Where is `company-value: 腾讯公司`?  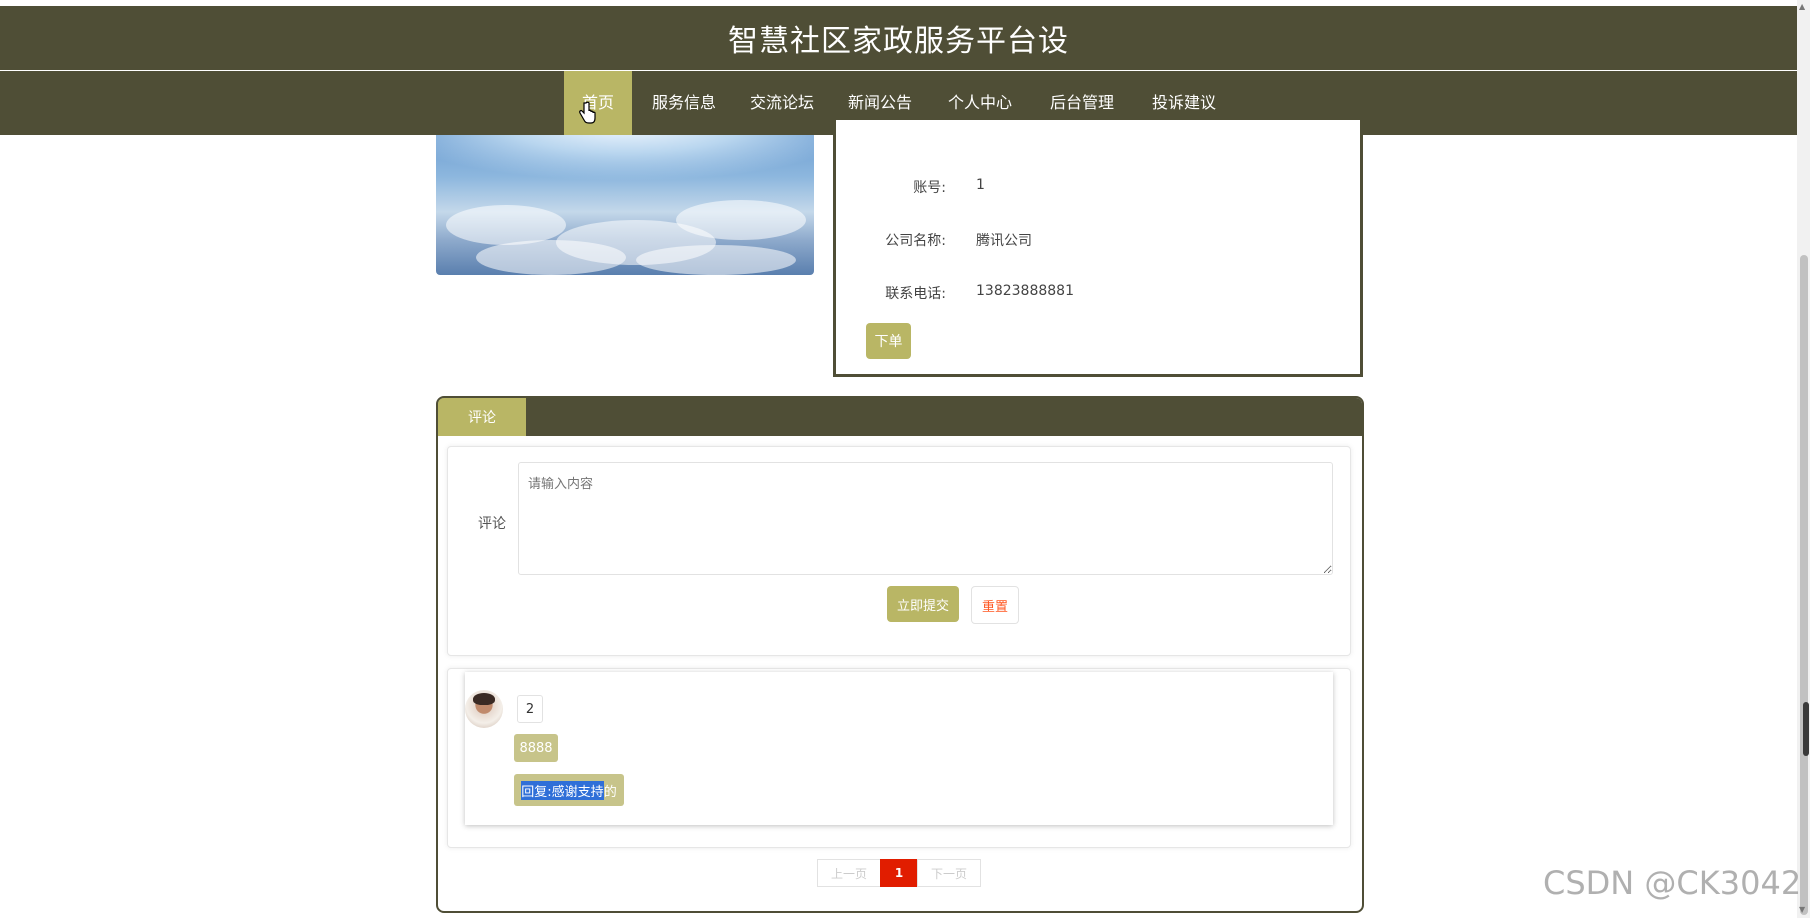 company-value: 腾讯公司 is located at coordinates (1004, 241).